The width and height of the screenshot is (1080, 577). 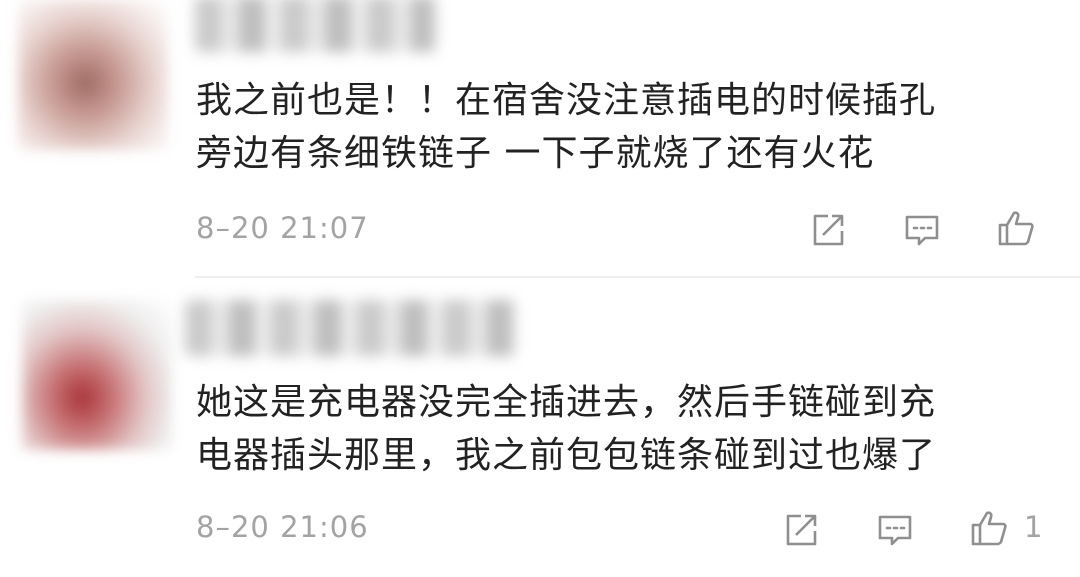 I want to click on comment-text-line: 我之前也是！！在宿舍没注意插电的时候插孔, so click(x=566, y=100).